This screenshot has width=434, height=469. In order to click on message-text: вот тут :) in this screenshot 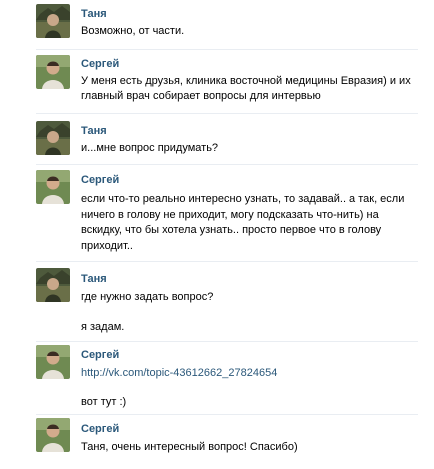, I will do `click(104, 402)`.